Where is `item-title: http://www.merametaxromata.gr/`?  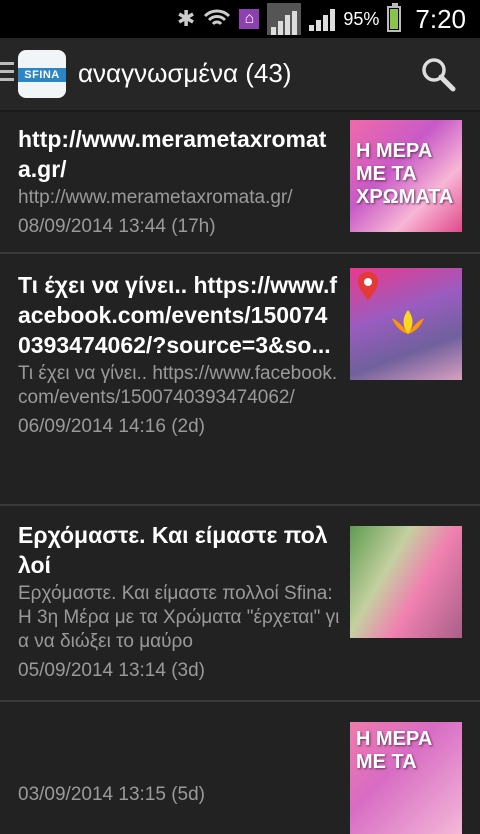
item-title: http://www.merametaxromata.gr/ is located at coordinates (172, 154).